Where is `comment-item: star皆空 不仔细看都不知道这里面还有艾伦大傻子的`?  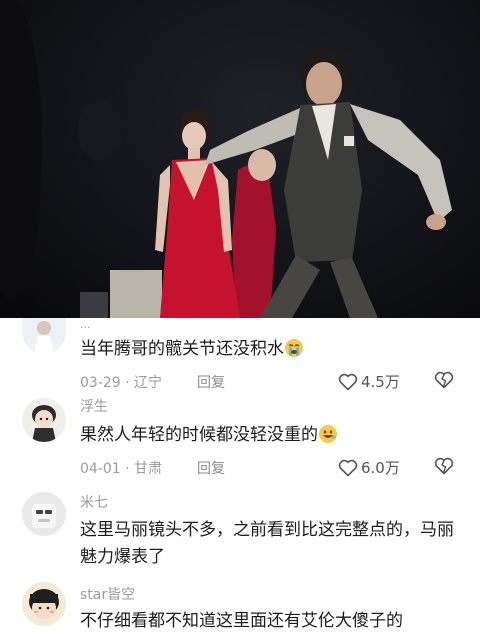 comment-item: star皆空 不仔细看都不知道这里面还有艾伦大傻子的 is located at coordinates (240, 611).